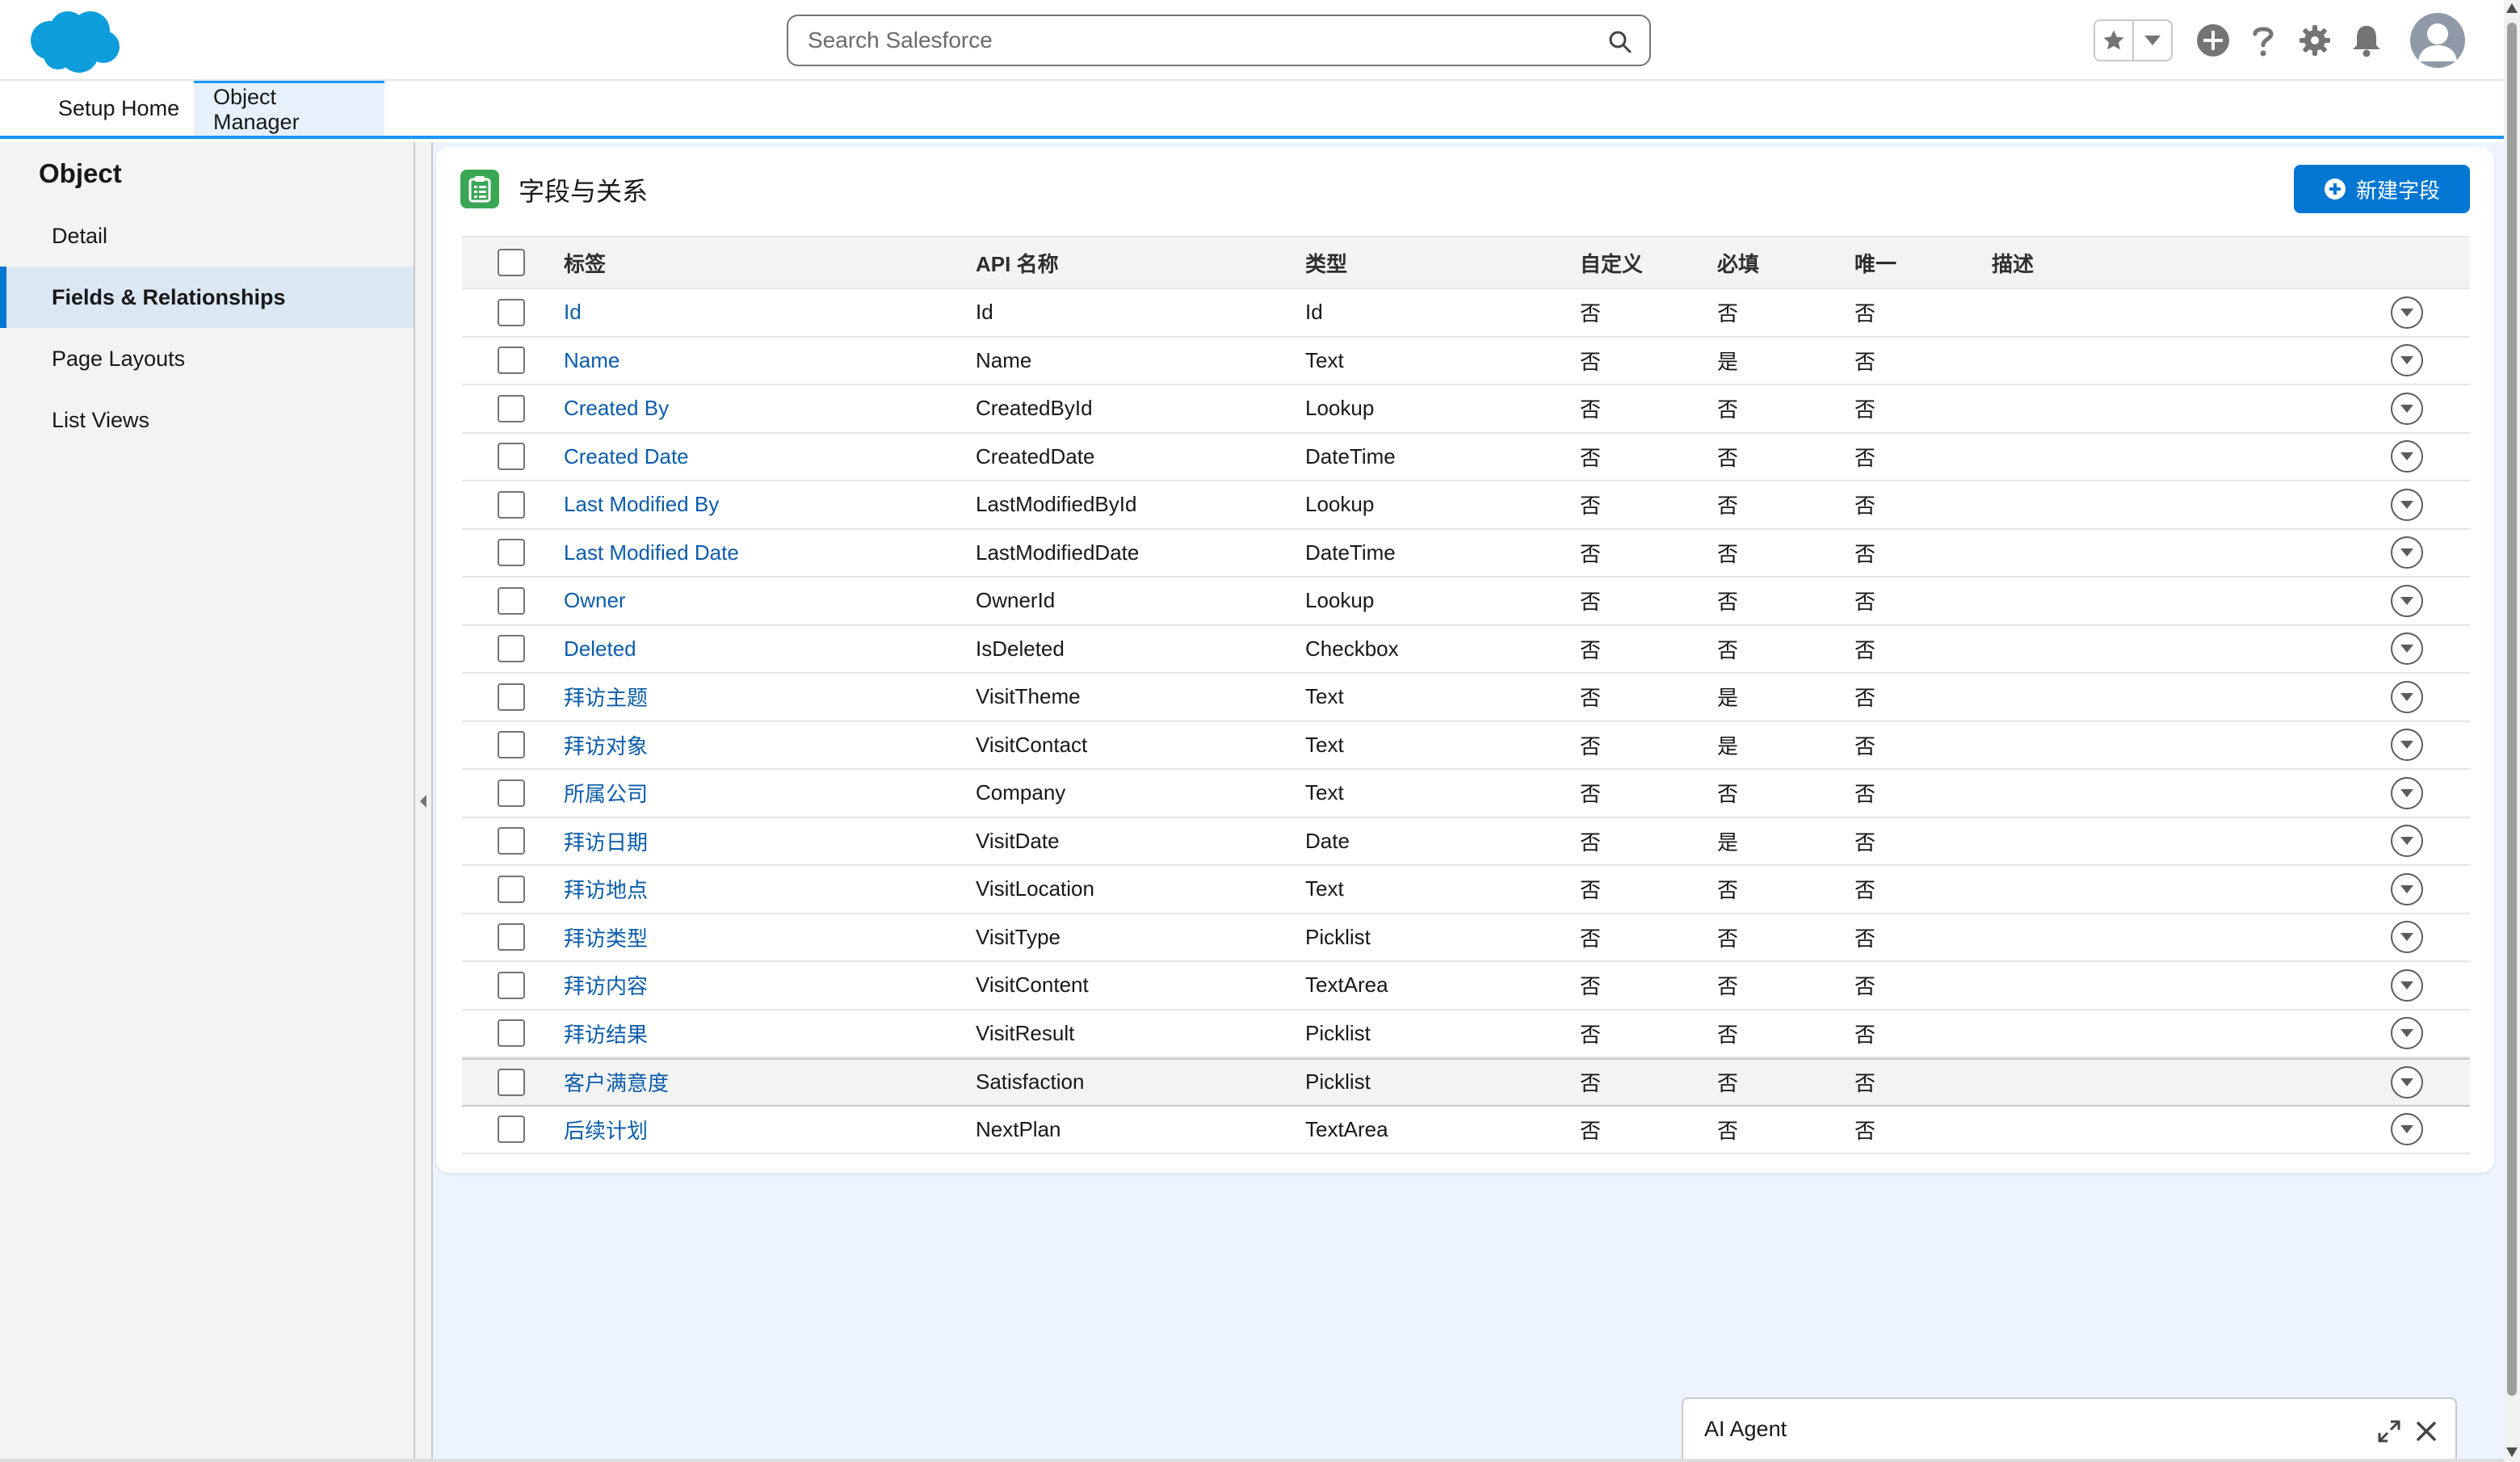 The height and width of the screenshot is (1462, 2520). Describe the element at coordinates (616, 408) in the screenshot. I see `field-label-link: Created By` at that location.